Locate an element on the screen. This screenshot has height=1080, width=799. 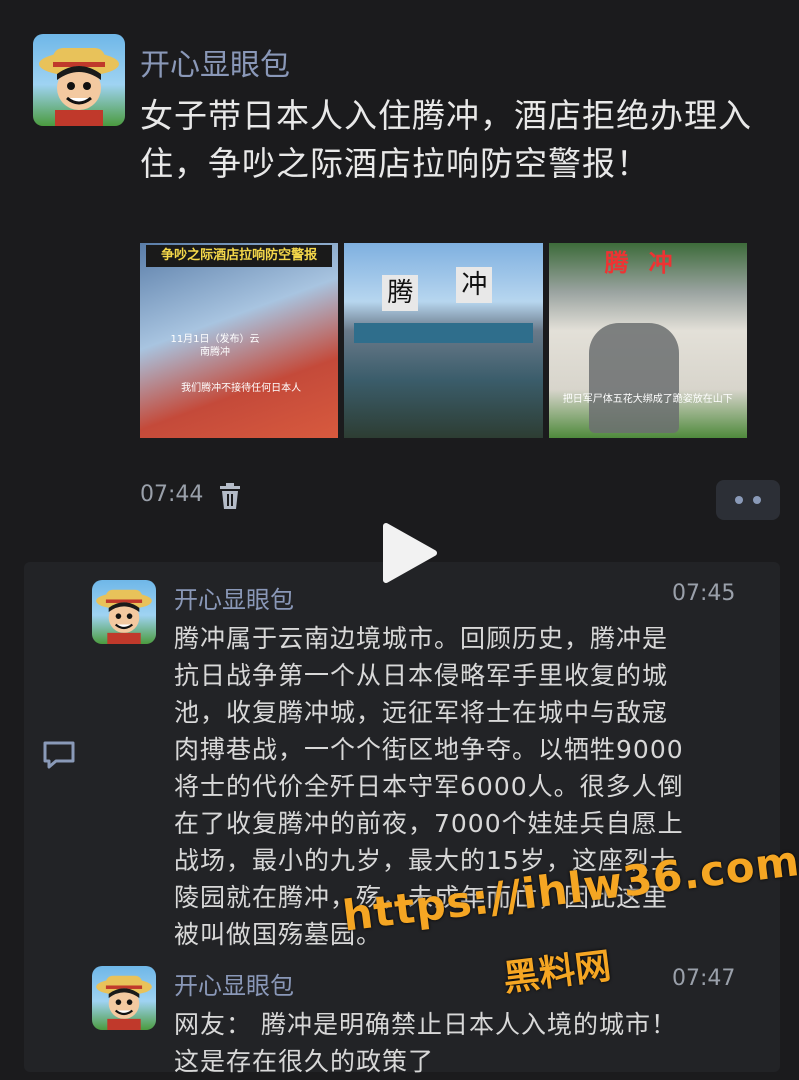
comment-icon is located at coordinates (59, 755).